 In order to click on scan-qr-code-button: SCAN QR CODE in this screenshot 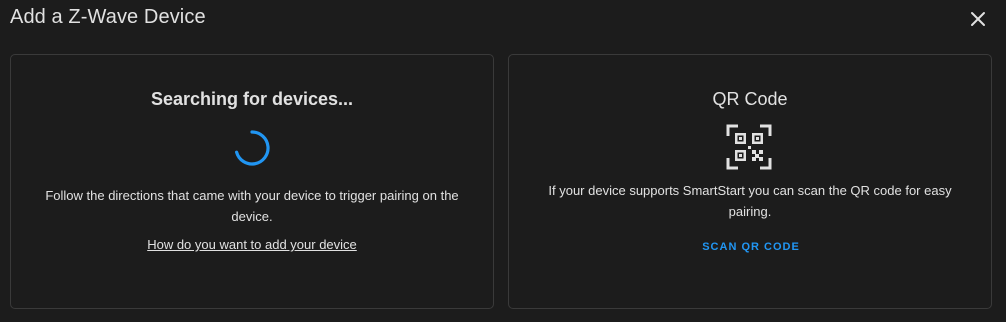, I will do `click(751, 247)`.